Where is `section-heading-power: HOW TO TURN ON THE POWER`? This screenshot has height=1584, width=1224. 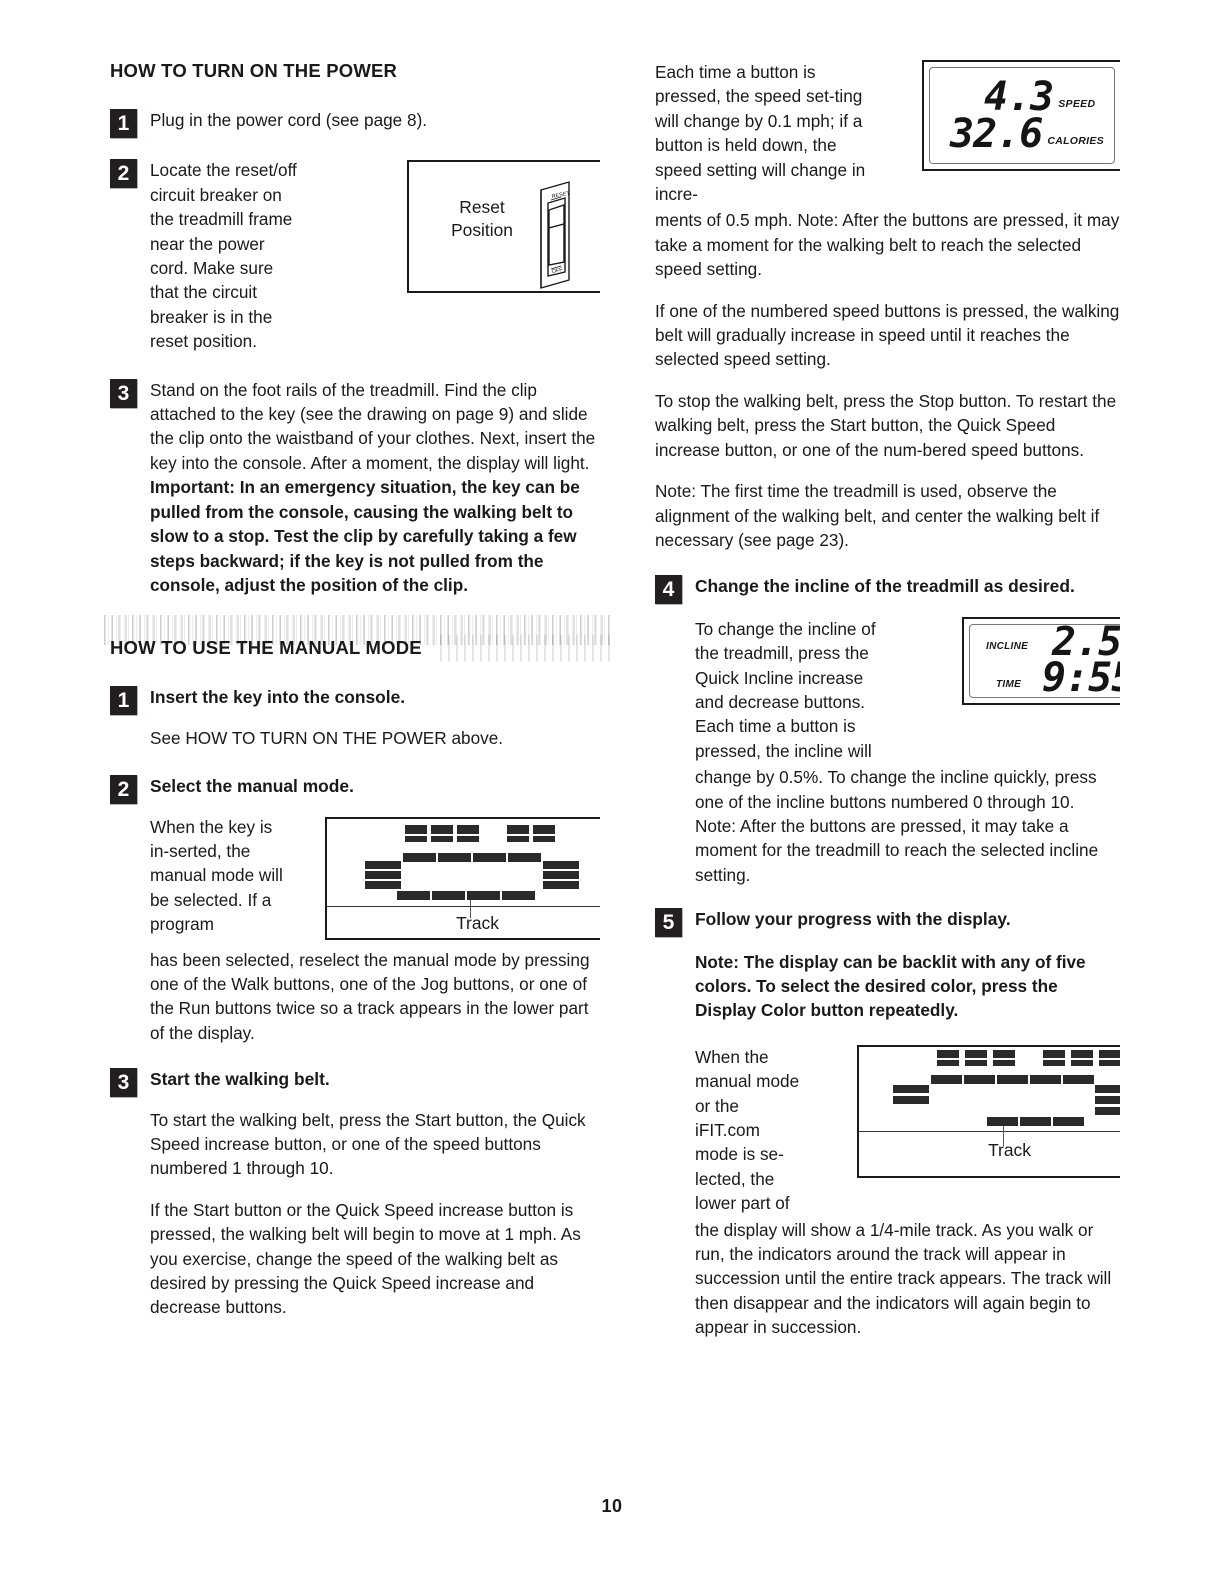 section-heading-power: HOW TO TURN ON THE POWER is located at coordinates (254, 70).